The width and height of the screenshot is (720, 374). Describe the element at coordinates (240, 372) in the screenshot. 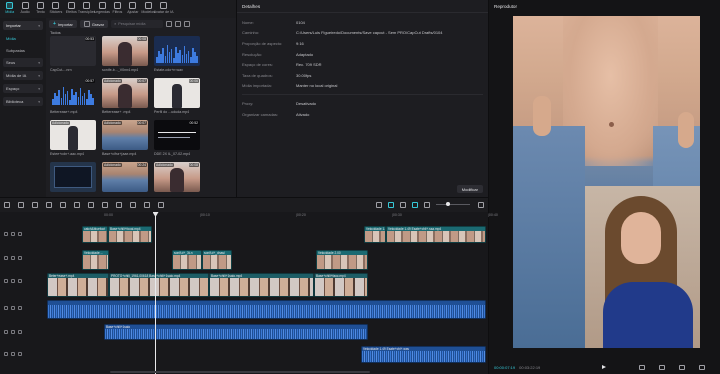

I see `timeline-scrollbar` at that location.